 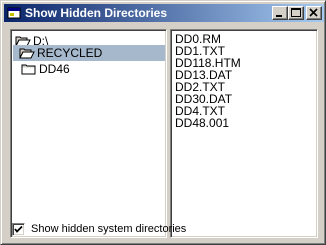 What do you see at coordinates (96, 13) in the screenshot?
I see `window-title: Show Hidden Directories` at bounding box center [96, 13].